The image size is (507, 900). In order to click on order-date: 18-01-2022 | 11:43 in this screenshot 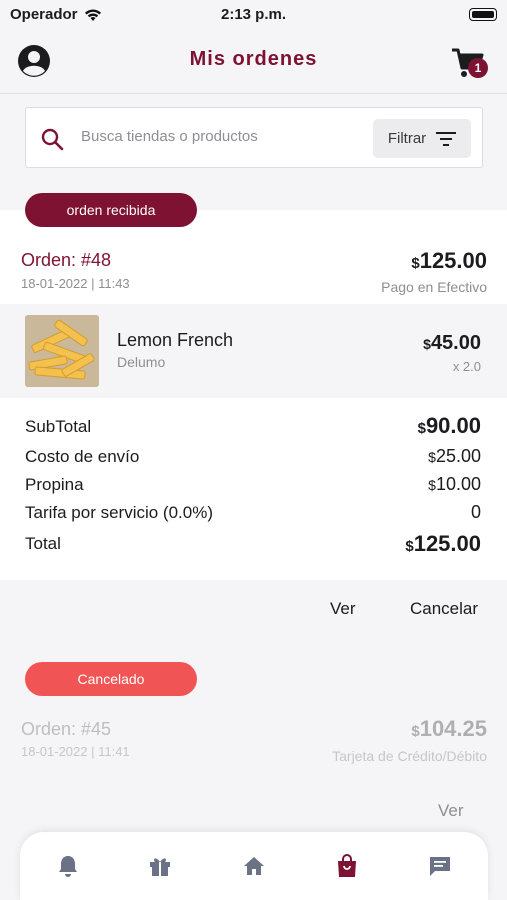, I will do `click(75, 283)`.